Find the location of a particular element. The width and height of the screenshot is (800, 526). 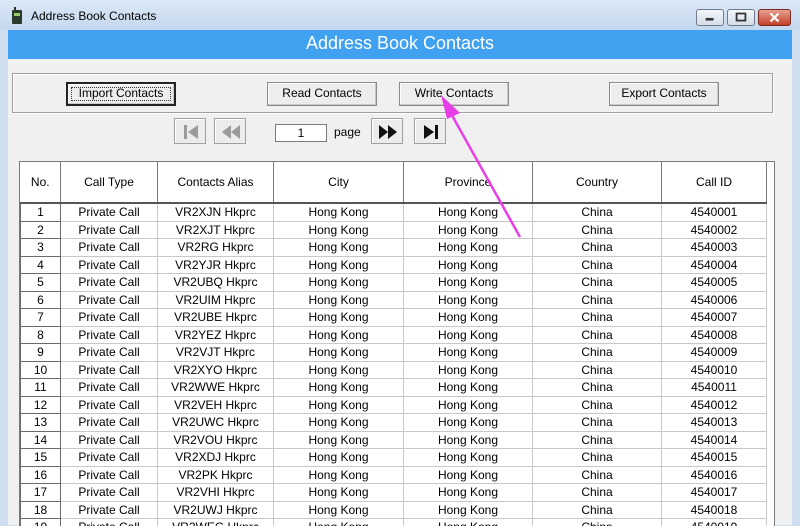

next-page-button is located at coordinates (387, 131).